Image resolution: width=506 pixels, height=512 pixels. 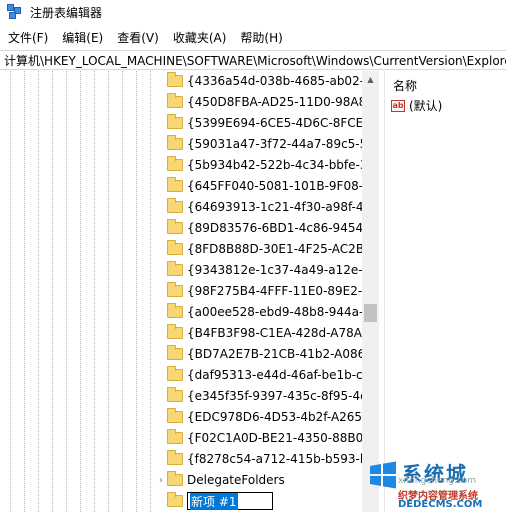 I want to click on tree-item: {89D83576-6BD1-4c86-9454-E, so click(x=265, y=228).